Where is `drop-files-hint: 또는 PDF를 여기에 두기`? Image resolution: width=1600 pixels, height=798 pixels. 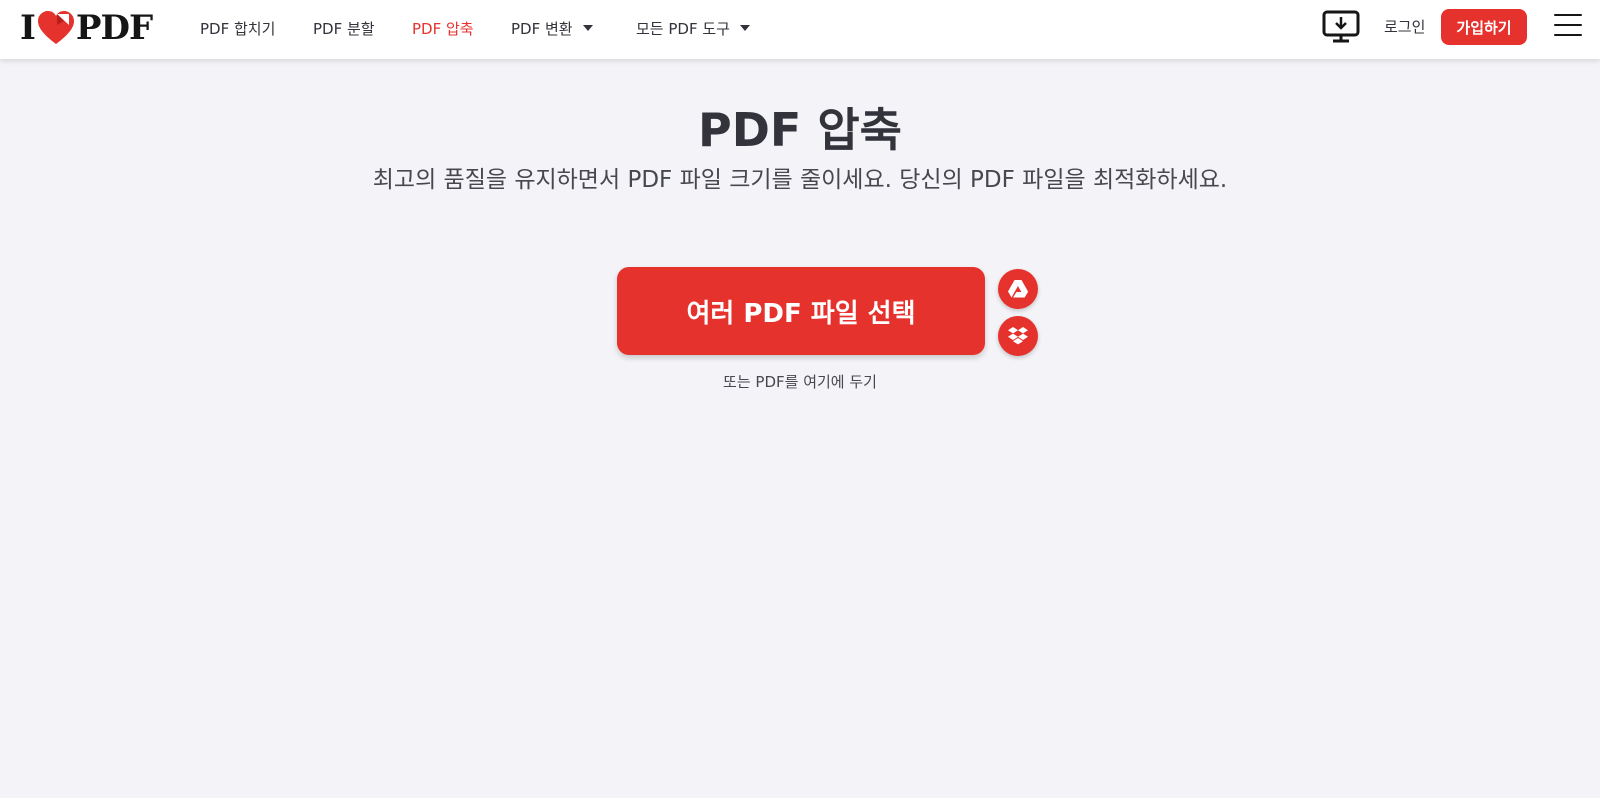
drop-files-hint: 또는 PDF를 여기에 두기 is located at coordinates (800, 382).